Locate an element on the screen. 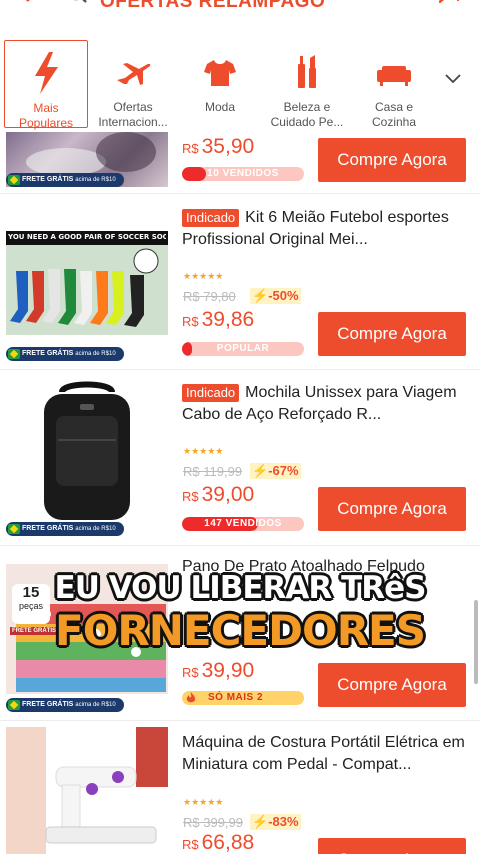 The image size is (480, 854). sold-progress: 10 VENDIDOS is located at coordinates (243, 174).